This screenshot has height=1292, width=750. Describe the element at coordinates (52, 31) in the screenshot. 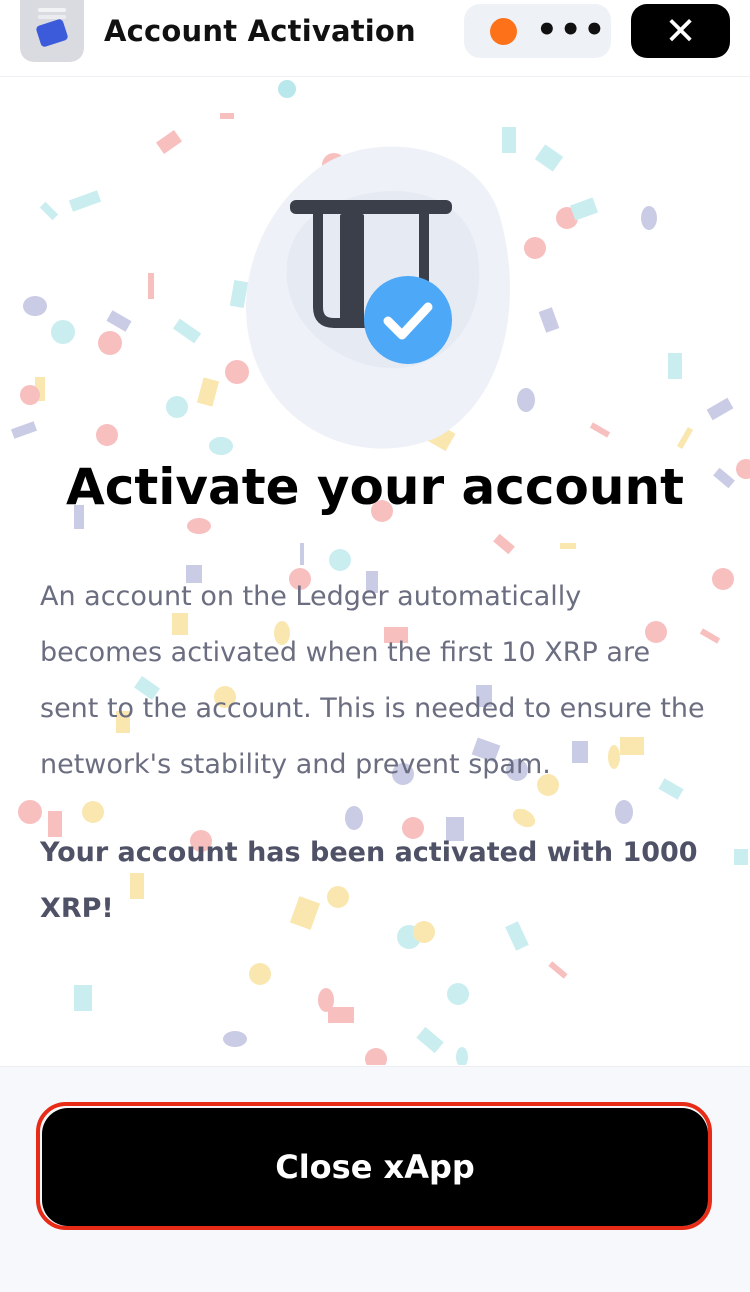

I see `app-icon` at that location.